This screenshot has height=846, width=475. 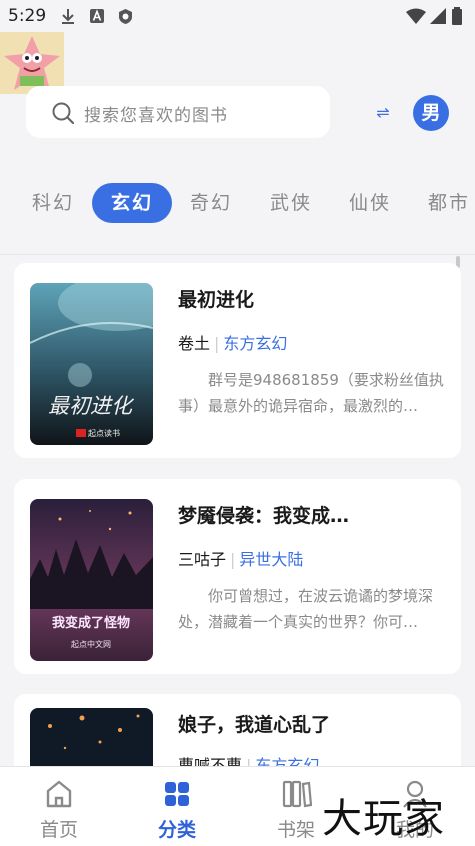 What do you see at coordinates (91, 580) in the screenshot?
I see `book-cover: 我变成了怪物 起点中文网` at bounding box center [91, 580].